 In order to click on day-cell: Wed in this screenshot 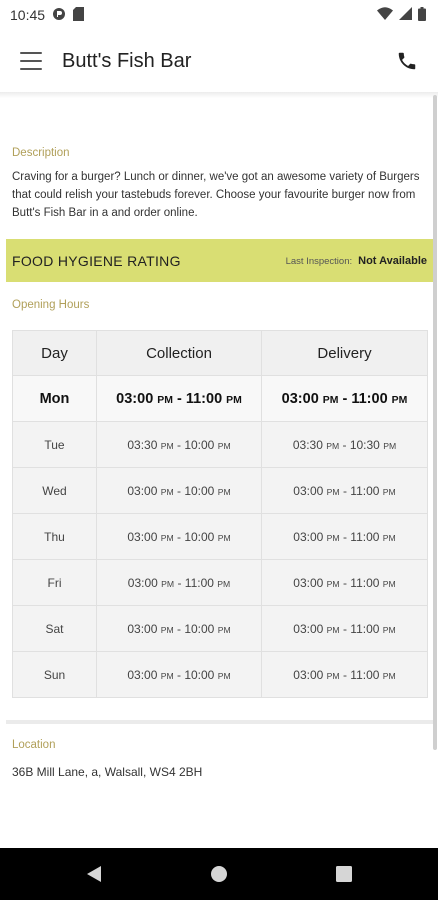, I will do `click(54, 490)`.